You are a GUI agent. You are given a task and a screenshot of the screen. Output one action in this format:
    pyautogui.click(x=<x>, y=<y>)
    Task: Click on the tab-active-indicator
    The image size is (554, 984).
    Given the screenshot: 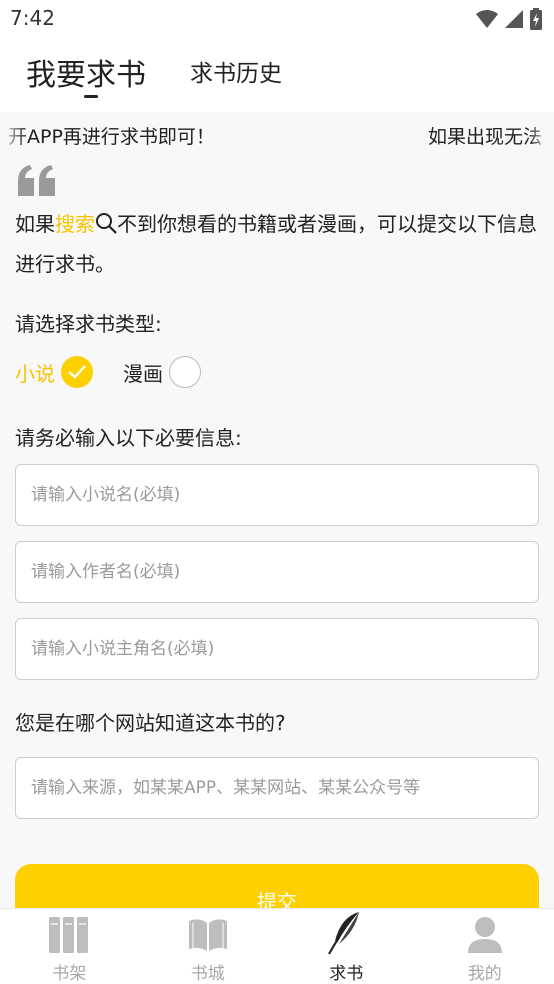 What is the action you would take?
    pyautogui.click(x=91, y=96)
    